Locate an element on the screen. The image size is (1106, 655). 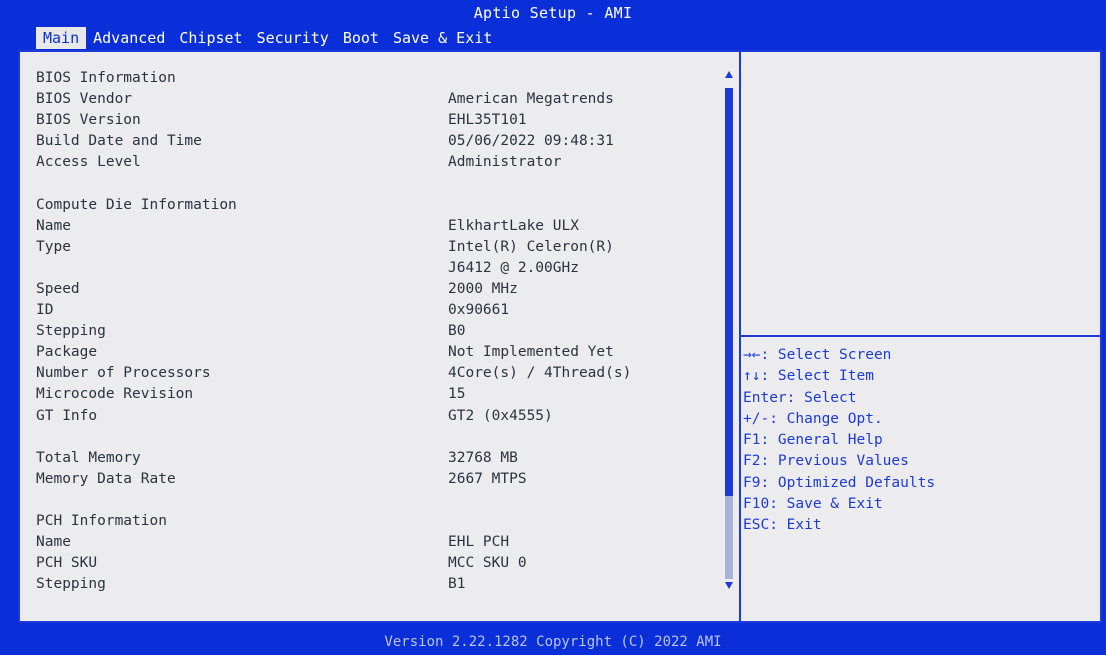
info-row: Package Not Implemented Yet is located at coordinates (381, 354).